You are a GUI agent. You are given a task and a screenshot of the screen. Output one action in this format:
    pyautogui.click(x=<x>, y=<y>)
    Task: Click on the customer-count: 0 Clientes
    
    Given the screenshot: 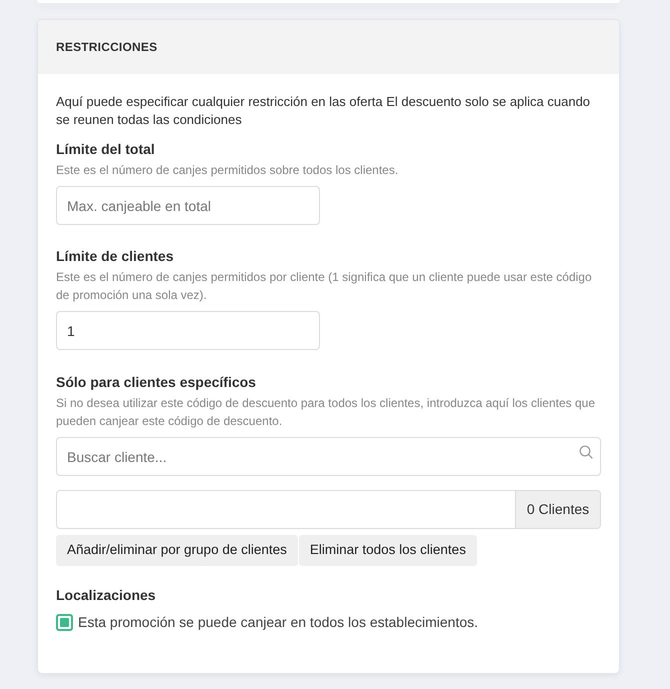 What is the action you would take?
    pyautogui.click(x=558, y=509)
    